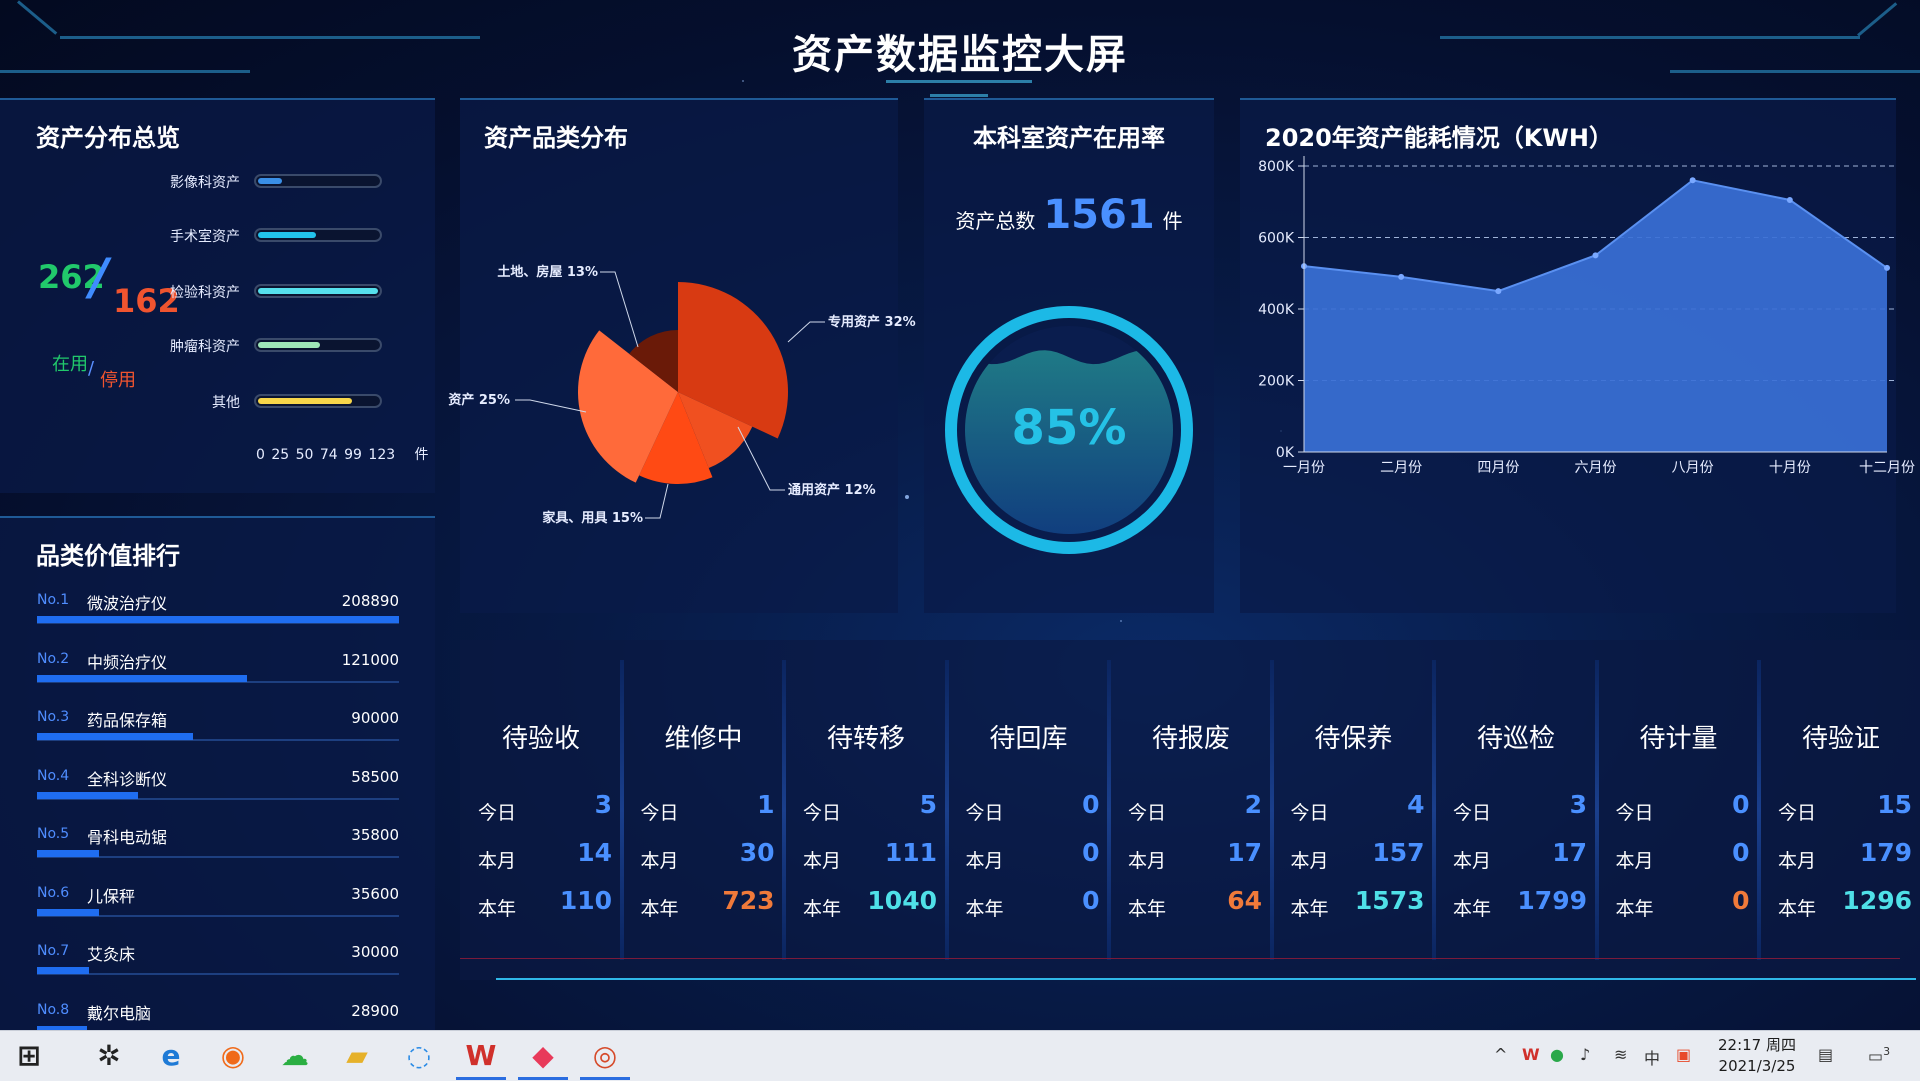 The image size is (1920, 1081). What do you see at coordinates (375, 776) in the screenshot?
I see `ranking-value: 58500` at bounding box center [375, 776].